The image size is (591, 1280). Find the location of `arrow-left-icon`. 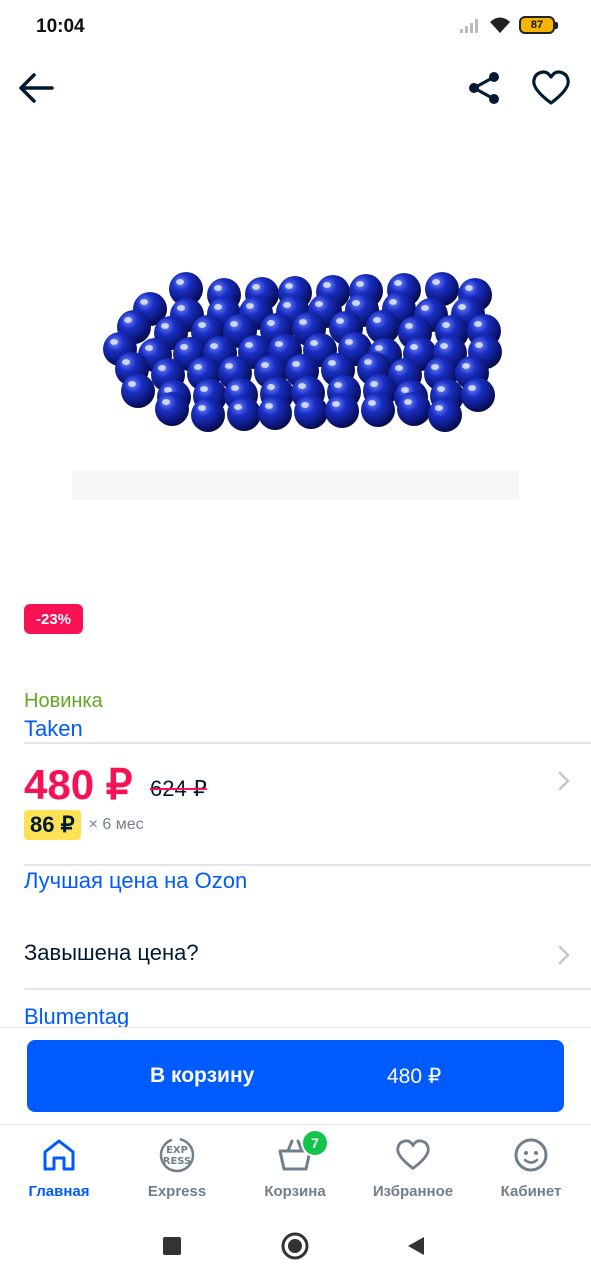

arrow-left-icon is located at coordinates (36, 88).